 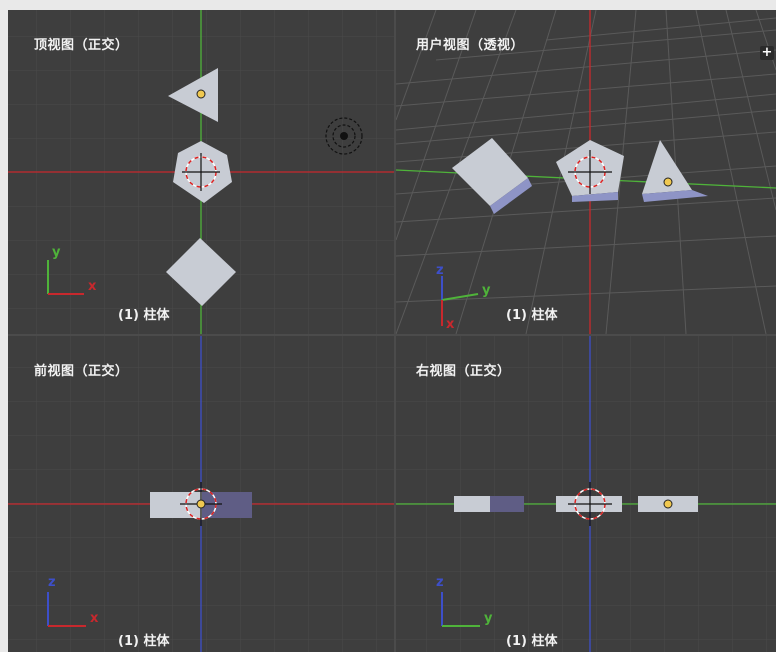 What do you see at coordinates (767, 53) in the screenshot?
I see `viewport-expand-button: +` at bounding box center [767, 53].